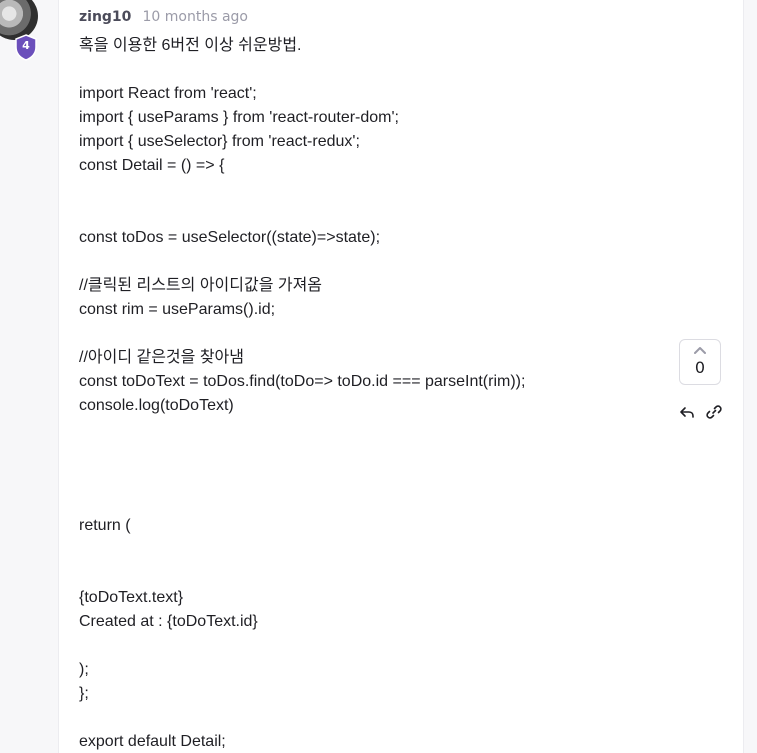 The image size is (757, 753). Describe the element at coordinates (201, 285) in the screenshot. I see `comment-line: //클릭된 리스트의 아이디값을 가져옴` at that location.